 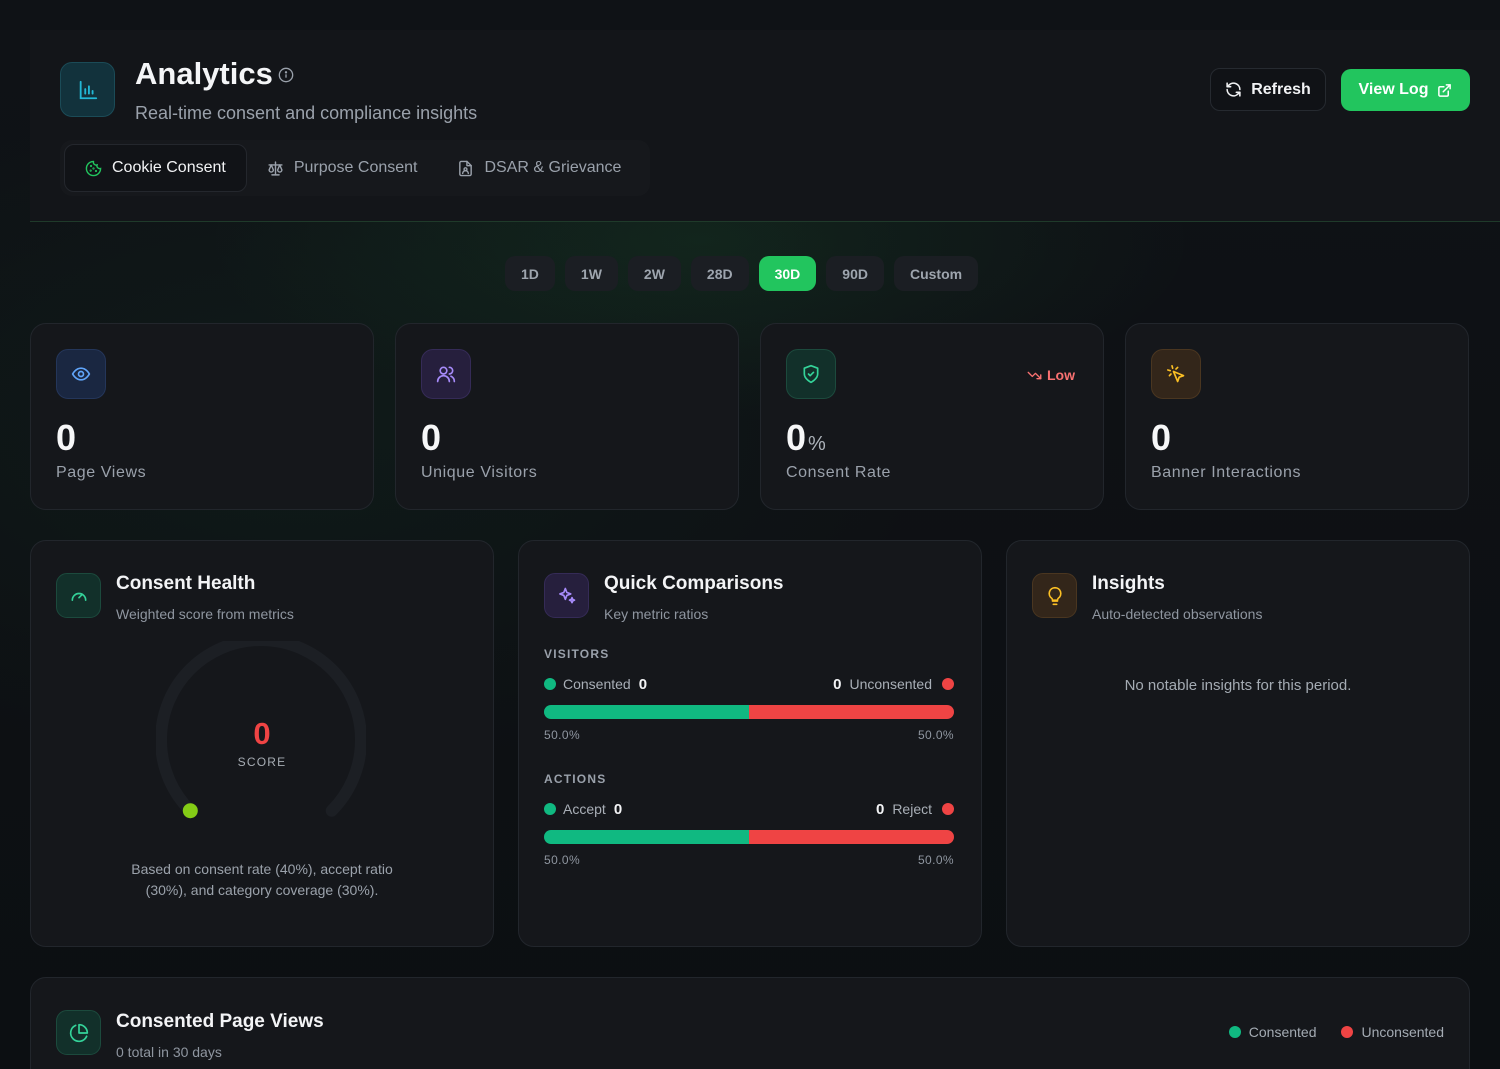 I want to click on unconsented-value: 0, so click(x=837, y=684).